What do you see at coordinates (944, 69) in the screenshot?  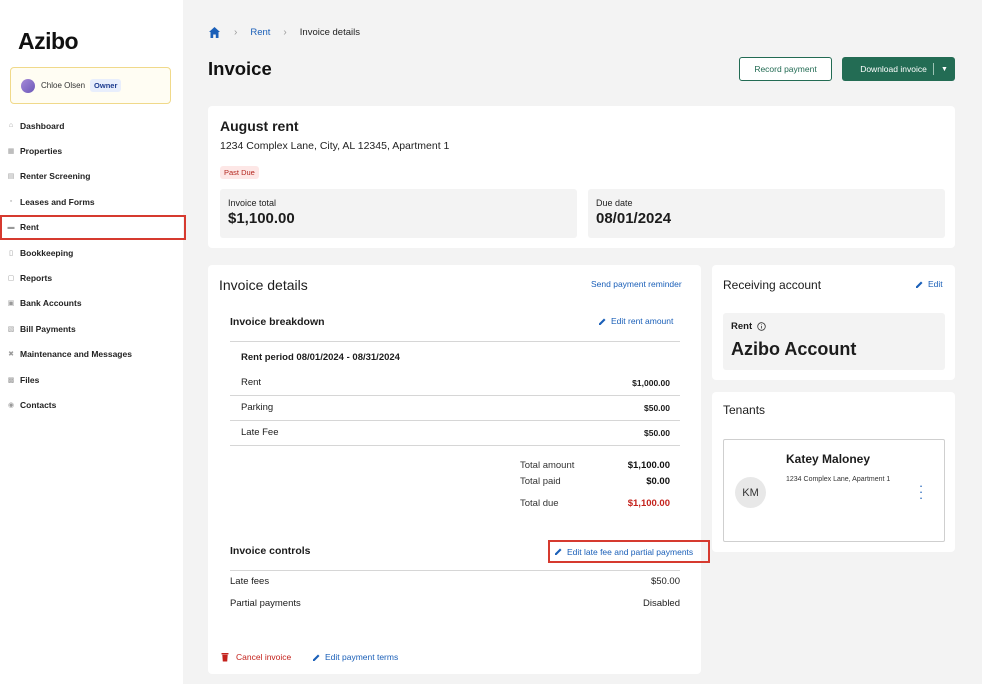 I see `caret-down-icon: ▼` at bounding box center [944, 69].